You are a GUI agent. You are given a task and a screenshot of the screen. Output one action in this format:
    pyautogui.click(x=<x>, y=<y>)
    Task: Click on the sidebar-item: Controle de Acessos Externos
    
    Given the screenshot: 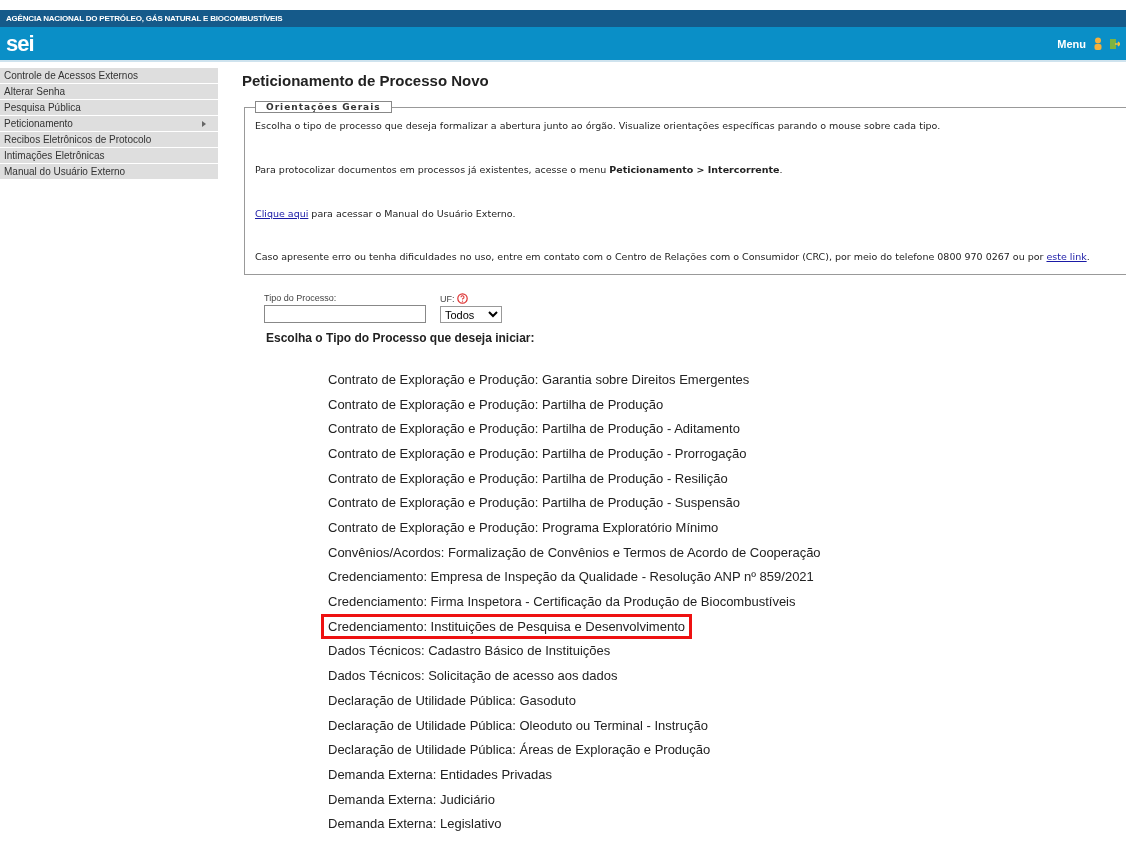 What is the action you would take?
    pyautogui.click(x=109, y=76)
    